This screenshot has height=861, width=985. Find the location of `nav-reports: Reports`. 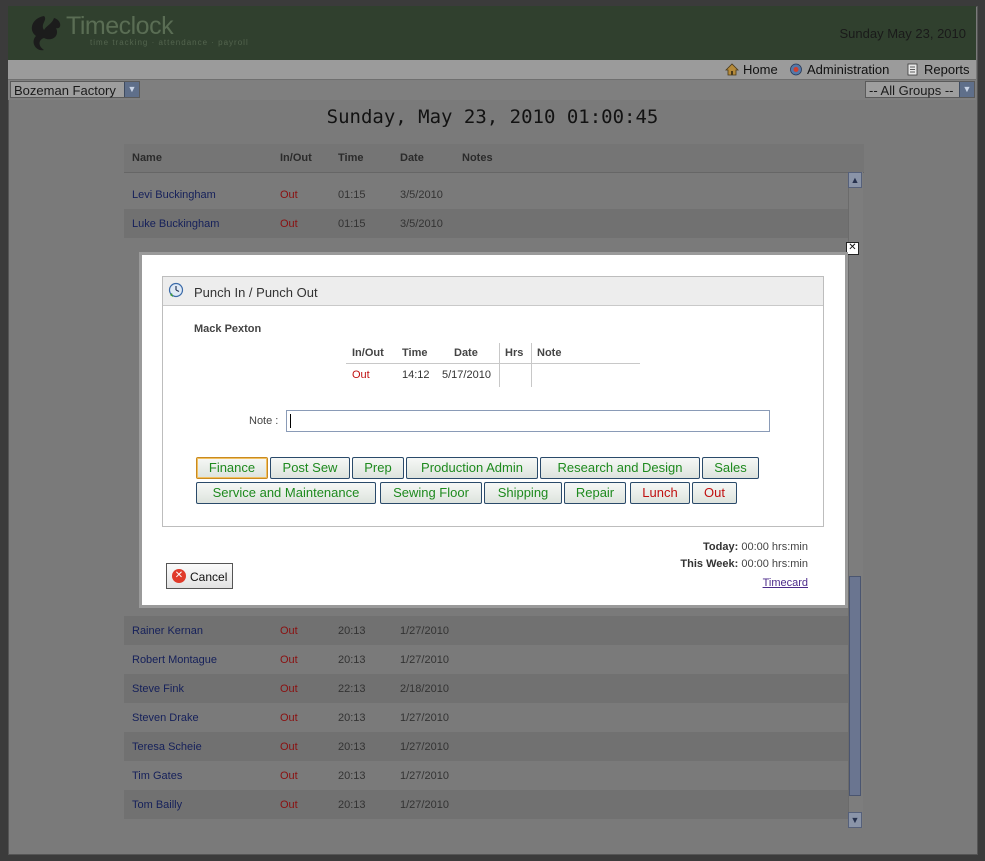

nav-reports: Reports is located at coordinates (938, 69).